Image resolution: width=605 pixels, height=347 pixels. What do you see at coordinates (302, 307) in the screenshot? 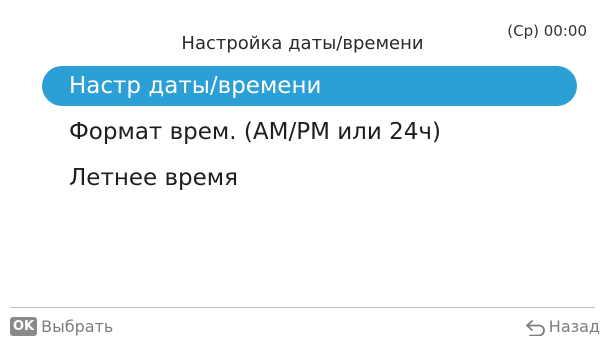
I see `footer-divider` at bounding box center [302, 307].